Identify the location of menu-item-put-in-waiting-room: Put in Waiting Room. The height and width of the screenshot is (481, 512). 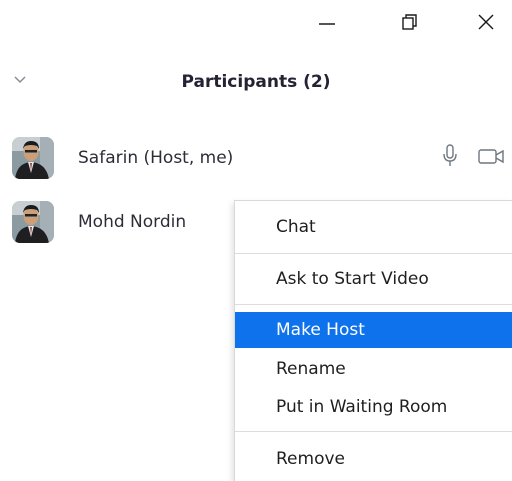
(373, 407).